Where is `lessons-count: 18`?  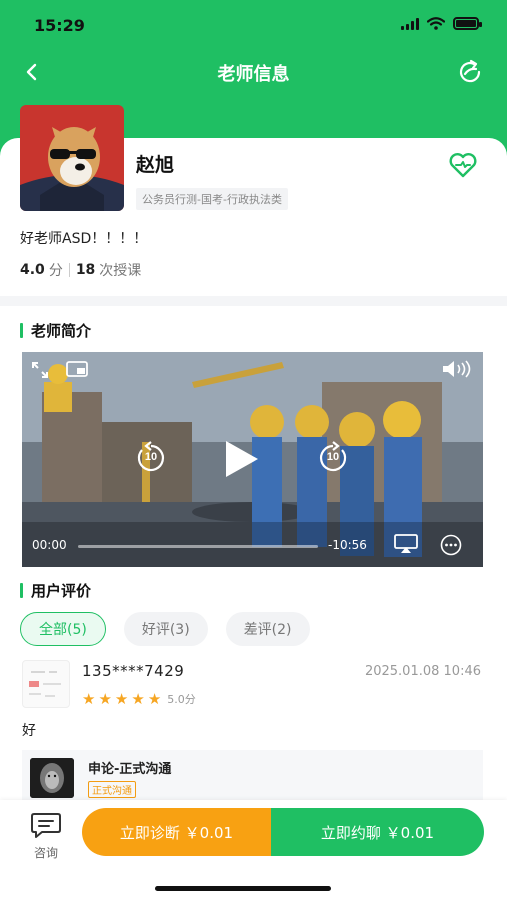
lessons-count: 18 is located at coordinates (85, 270).